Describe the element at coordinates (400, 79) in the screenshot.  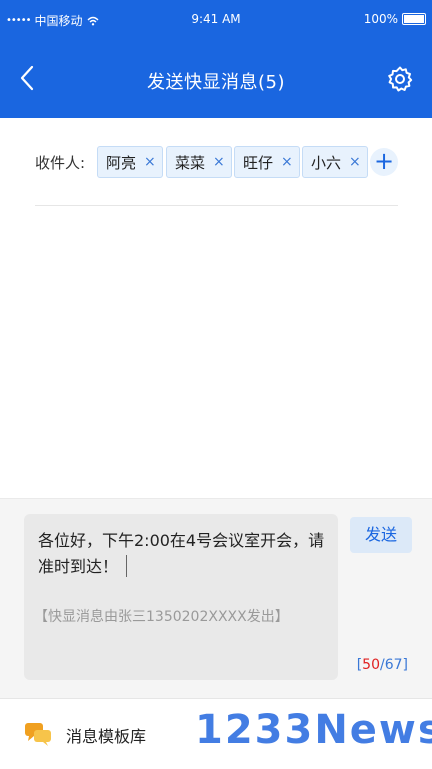
I see `gear-icon` at that location.